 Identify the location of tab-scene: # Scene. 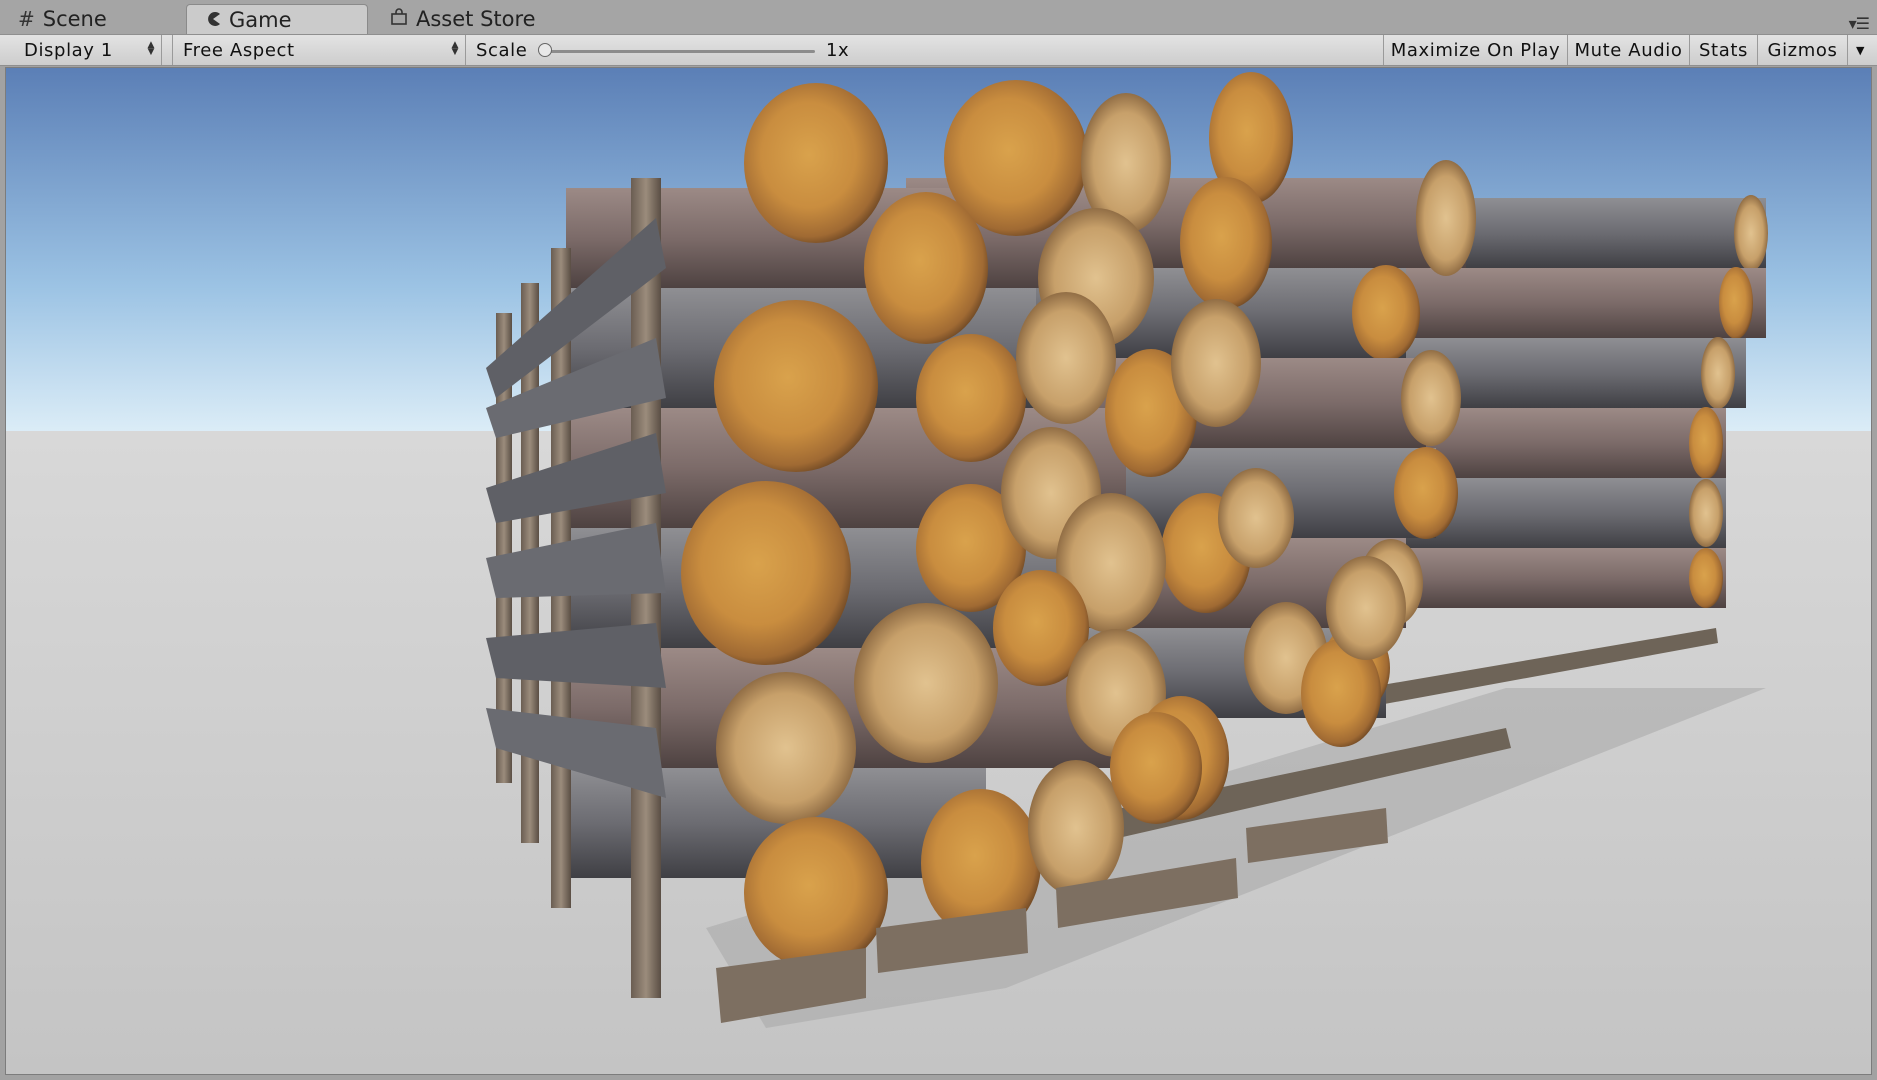
(90, 19).